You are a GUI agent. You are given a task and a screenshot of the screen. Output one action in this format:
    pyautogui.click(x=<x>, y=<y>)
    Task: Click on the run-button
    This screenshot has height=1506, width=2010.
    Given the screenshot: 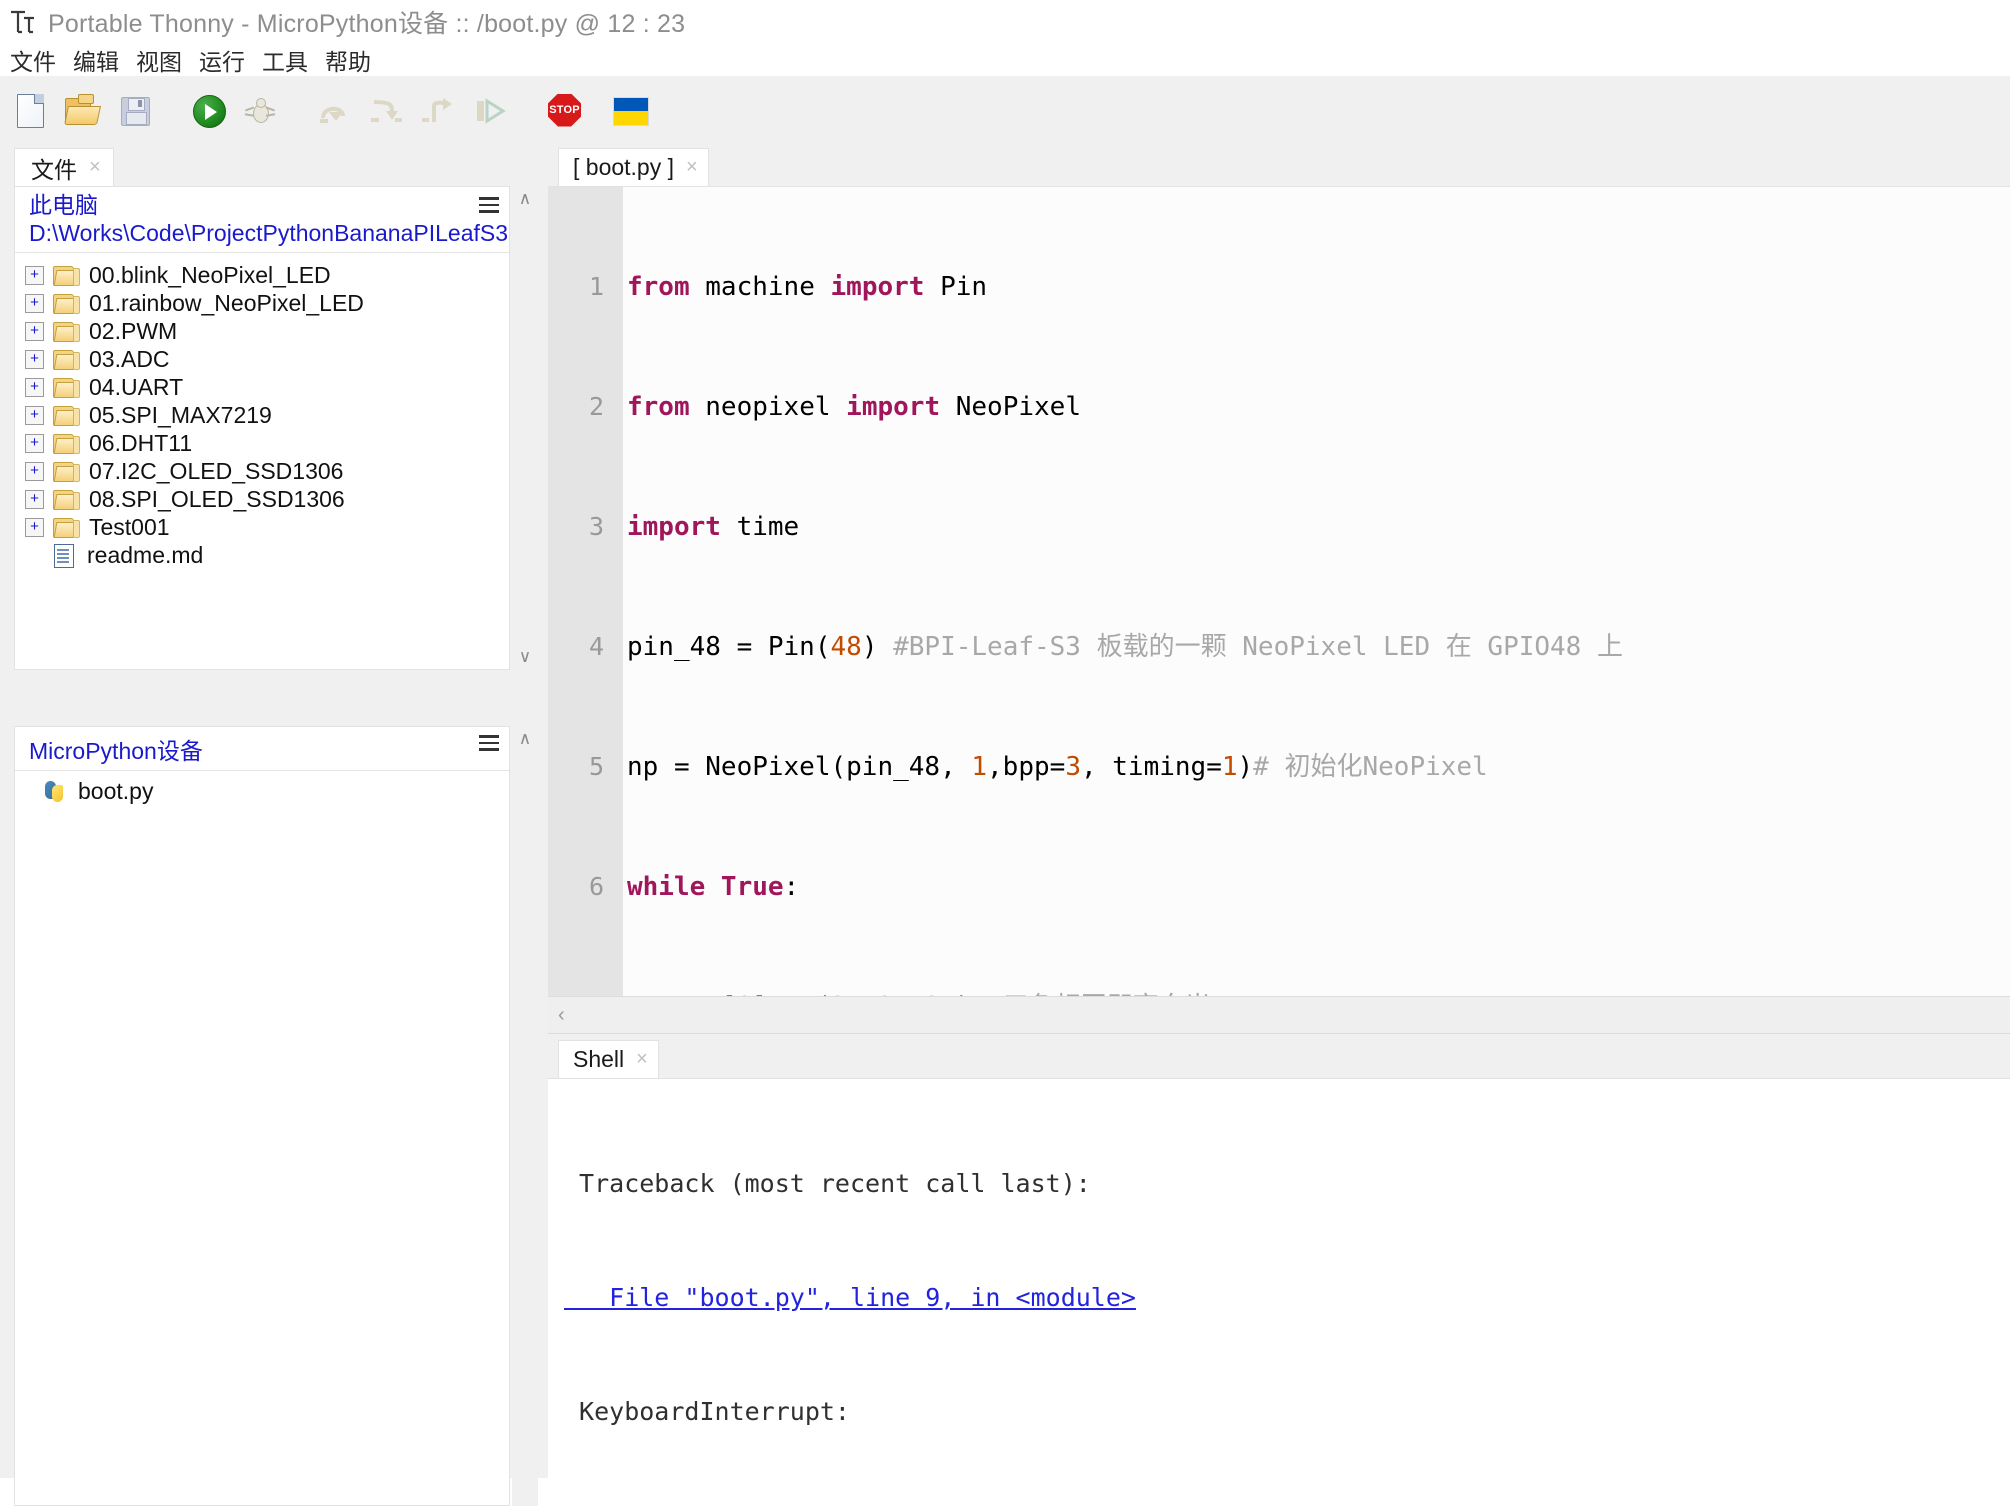 What is the action you would take?
    pyautogui.click(x=208, y=111)
    